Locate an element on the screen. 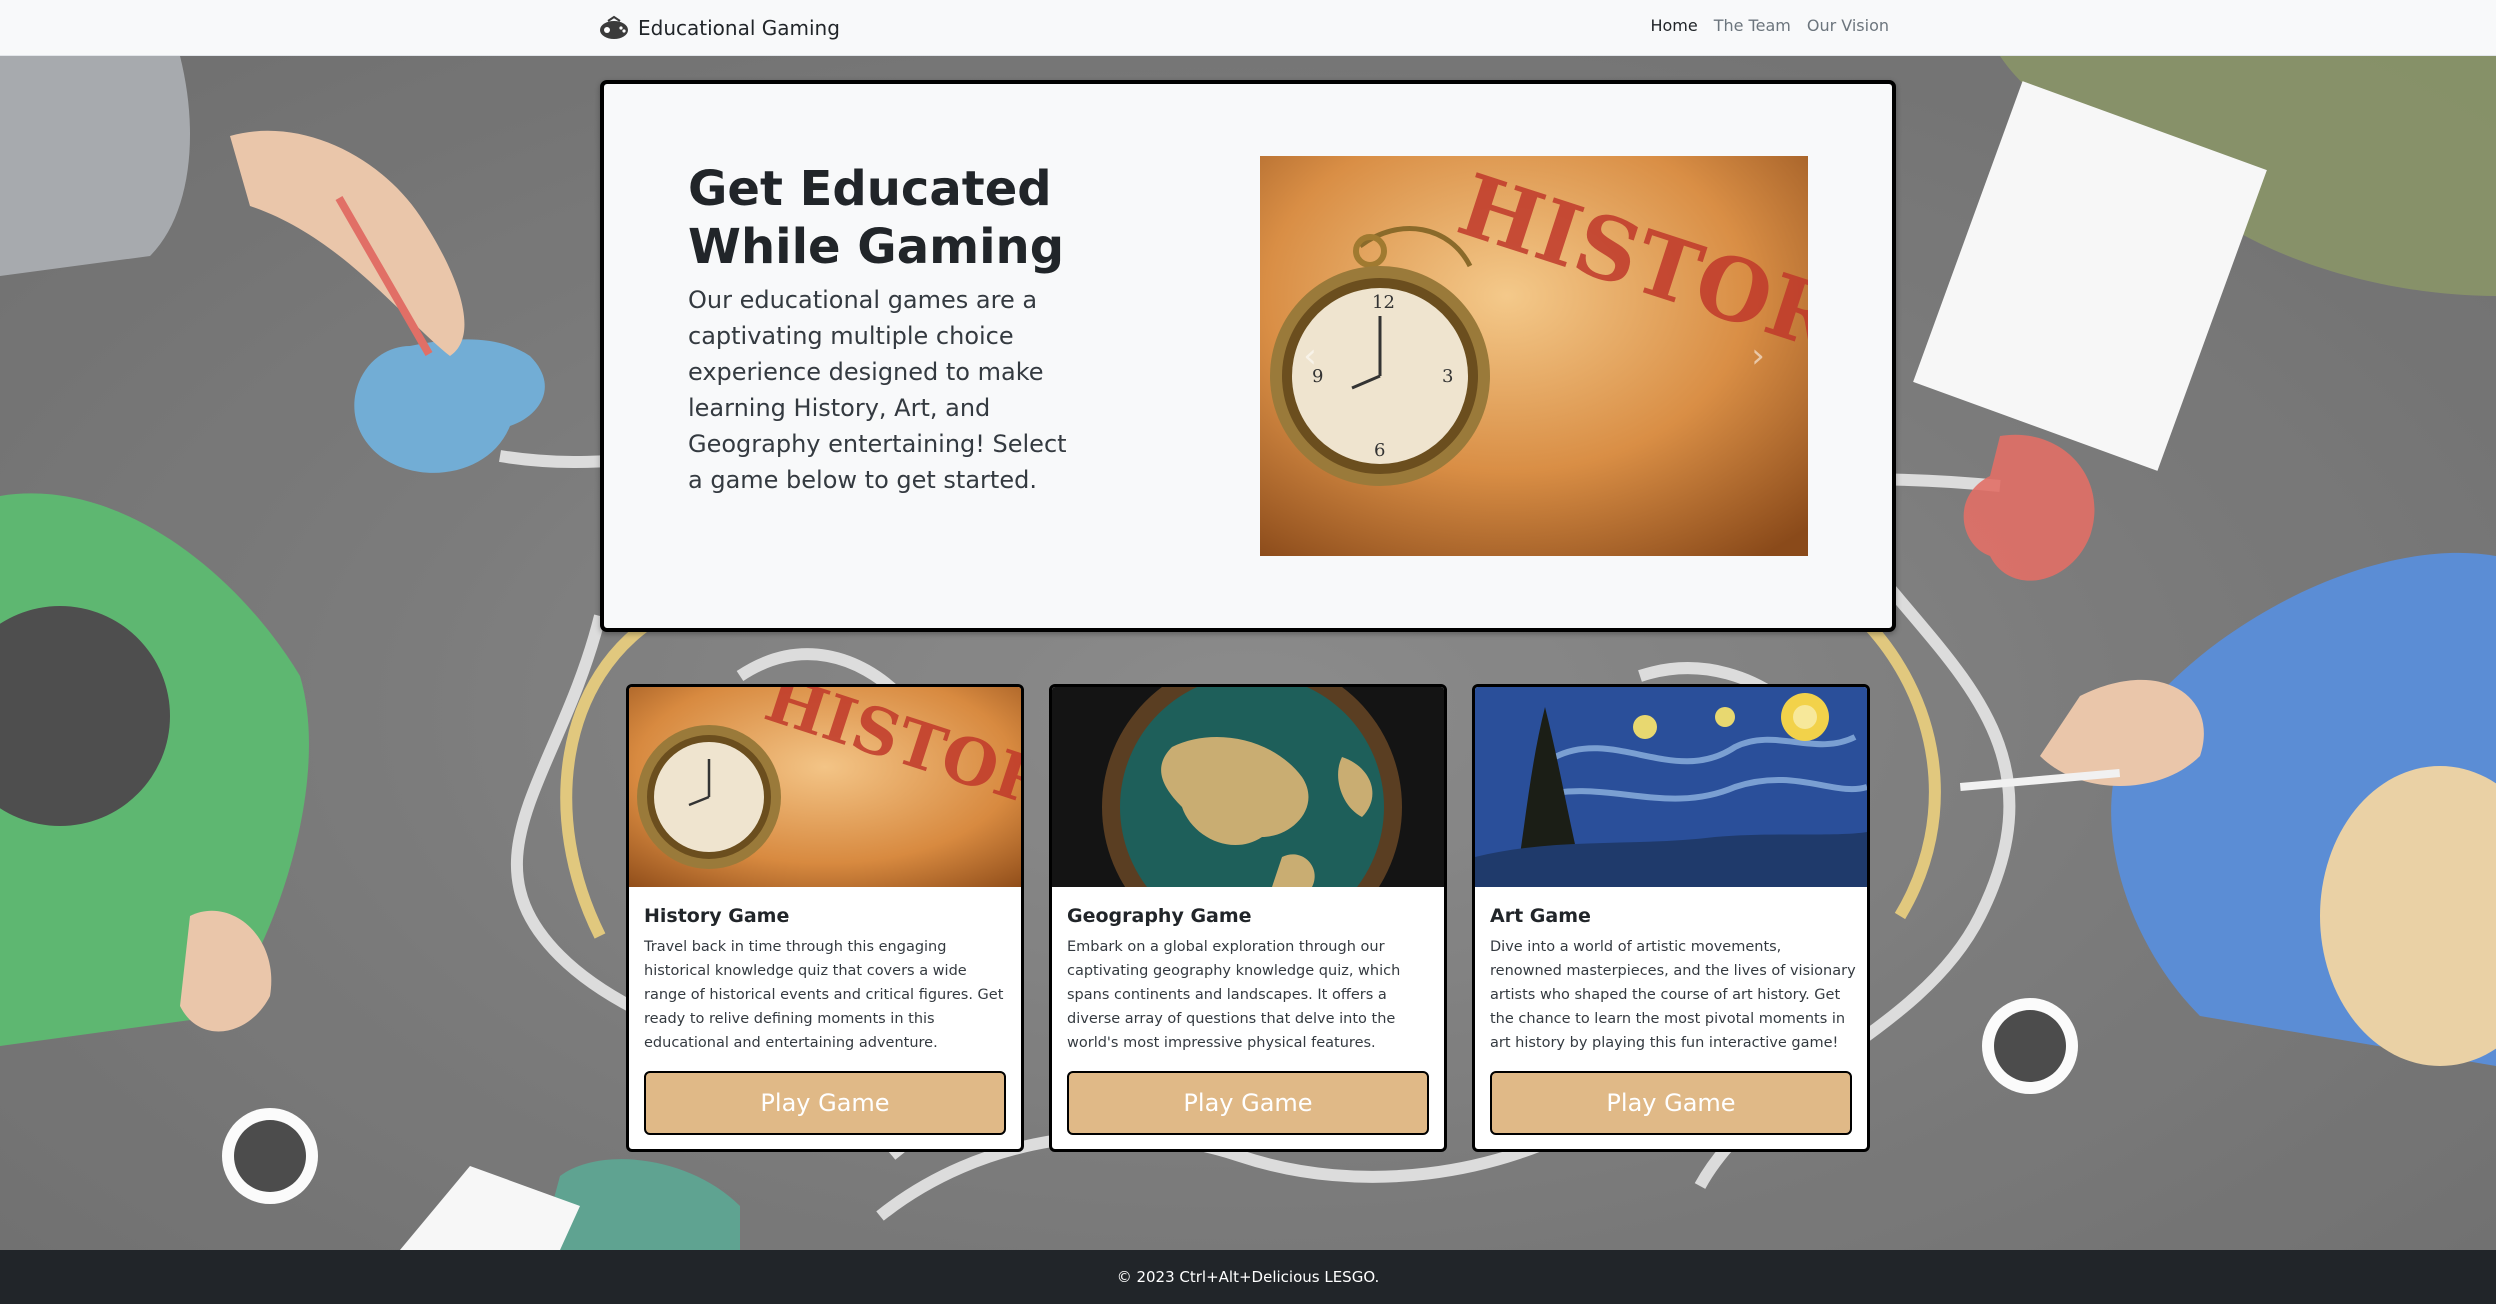  carousel-prev-button: ‹ is located at coordinates (1310, 356).